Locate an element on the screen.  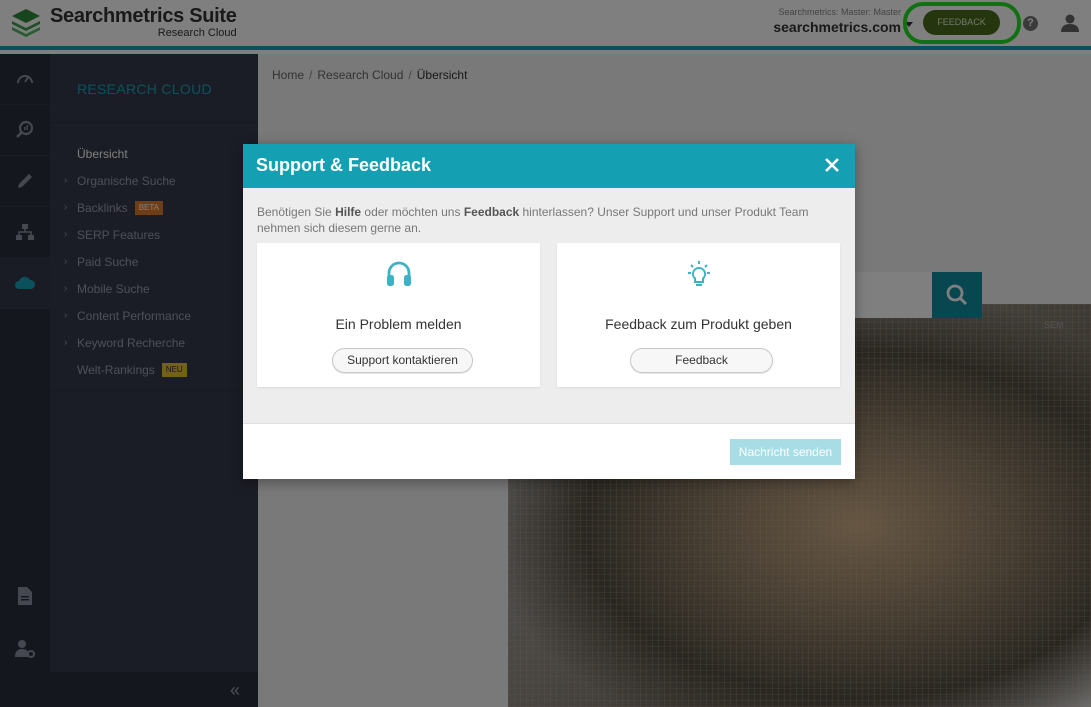
headphones-icon is located at coordinates (398, 275).